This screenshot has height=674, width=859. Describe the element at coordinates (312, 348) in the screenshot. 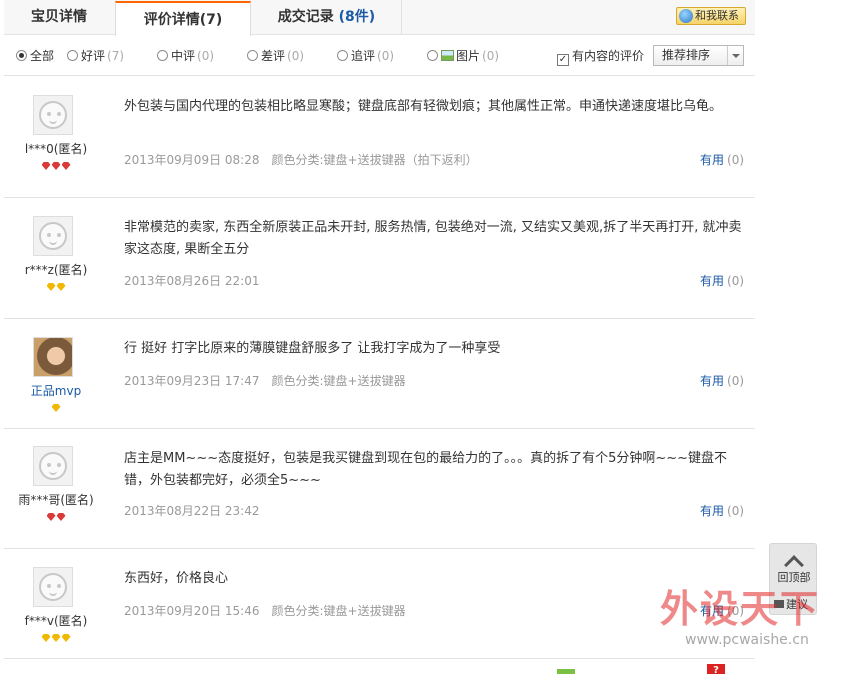

I see `review-text: 行 挺好 打字比原来的薄膜键盘舒服多了 让我打字成为了一种享受` at that location.